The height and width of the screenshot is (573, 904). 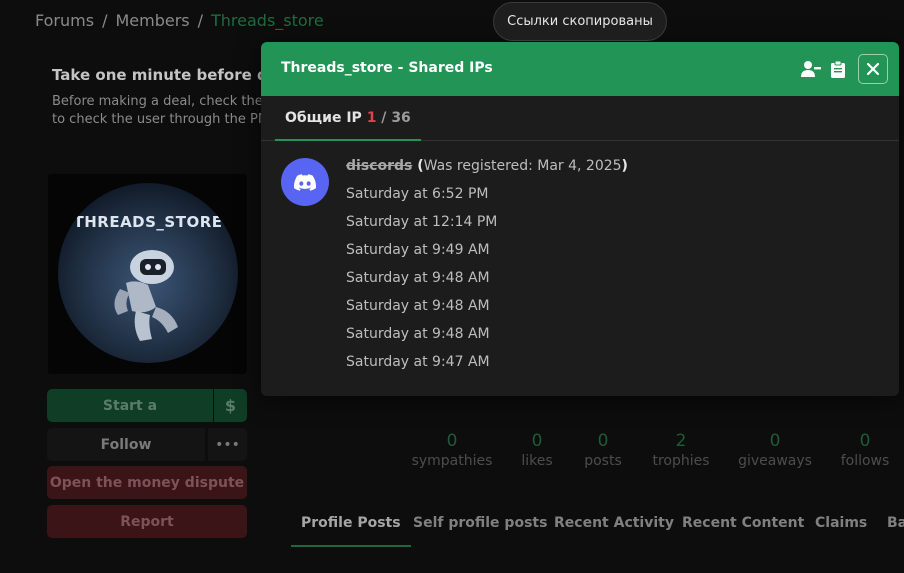 What do you see at coordinates (865, 461) in the screenshot?
I see `stat-label: follows` at bounding box center [865, 461].